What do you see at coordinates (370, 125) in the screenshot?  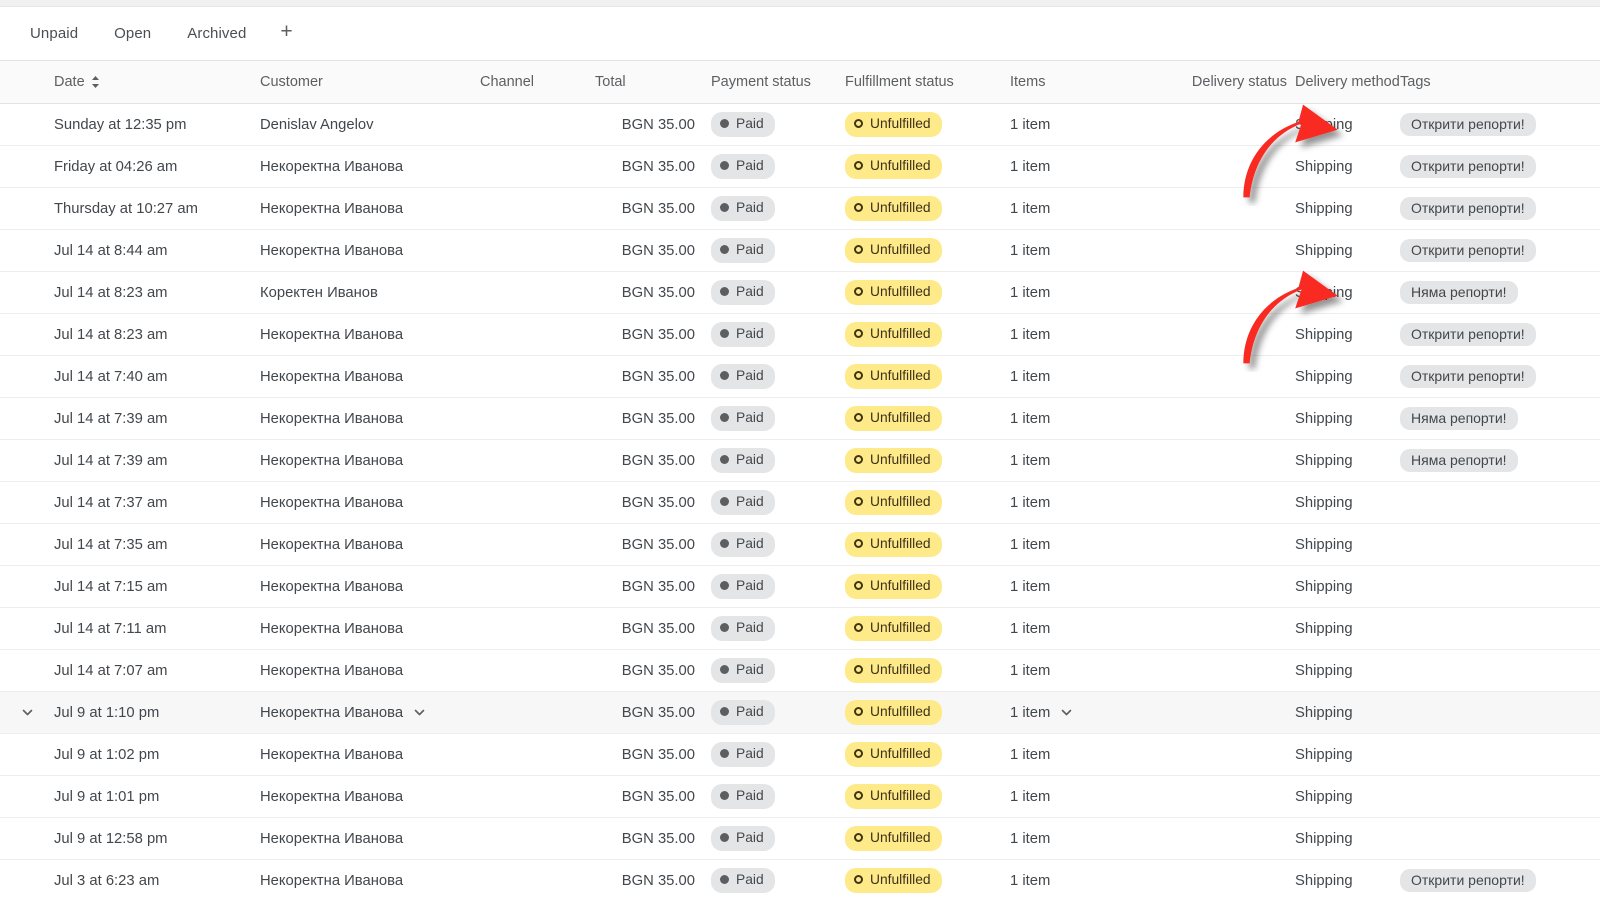 I see `cell-customer: Denislav Angelov` at bounding box center [370, 125].